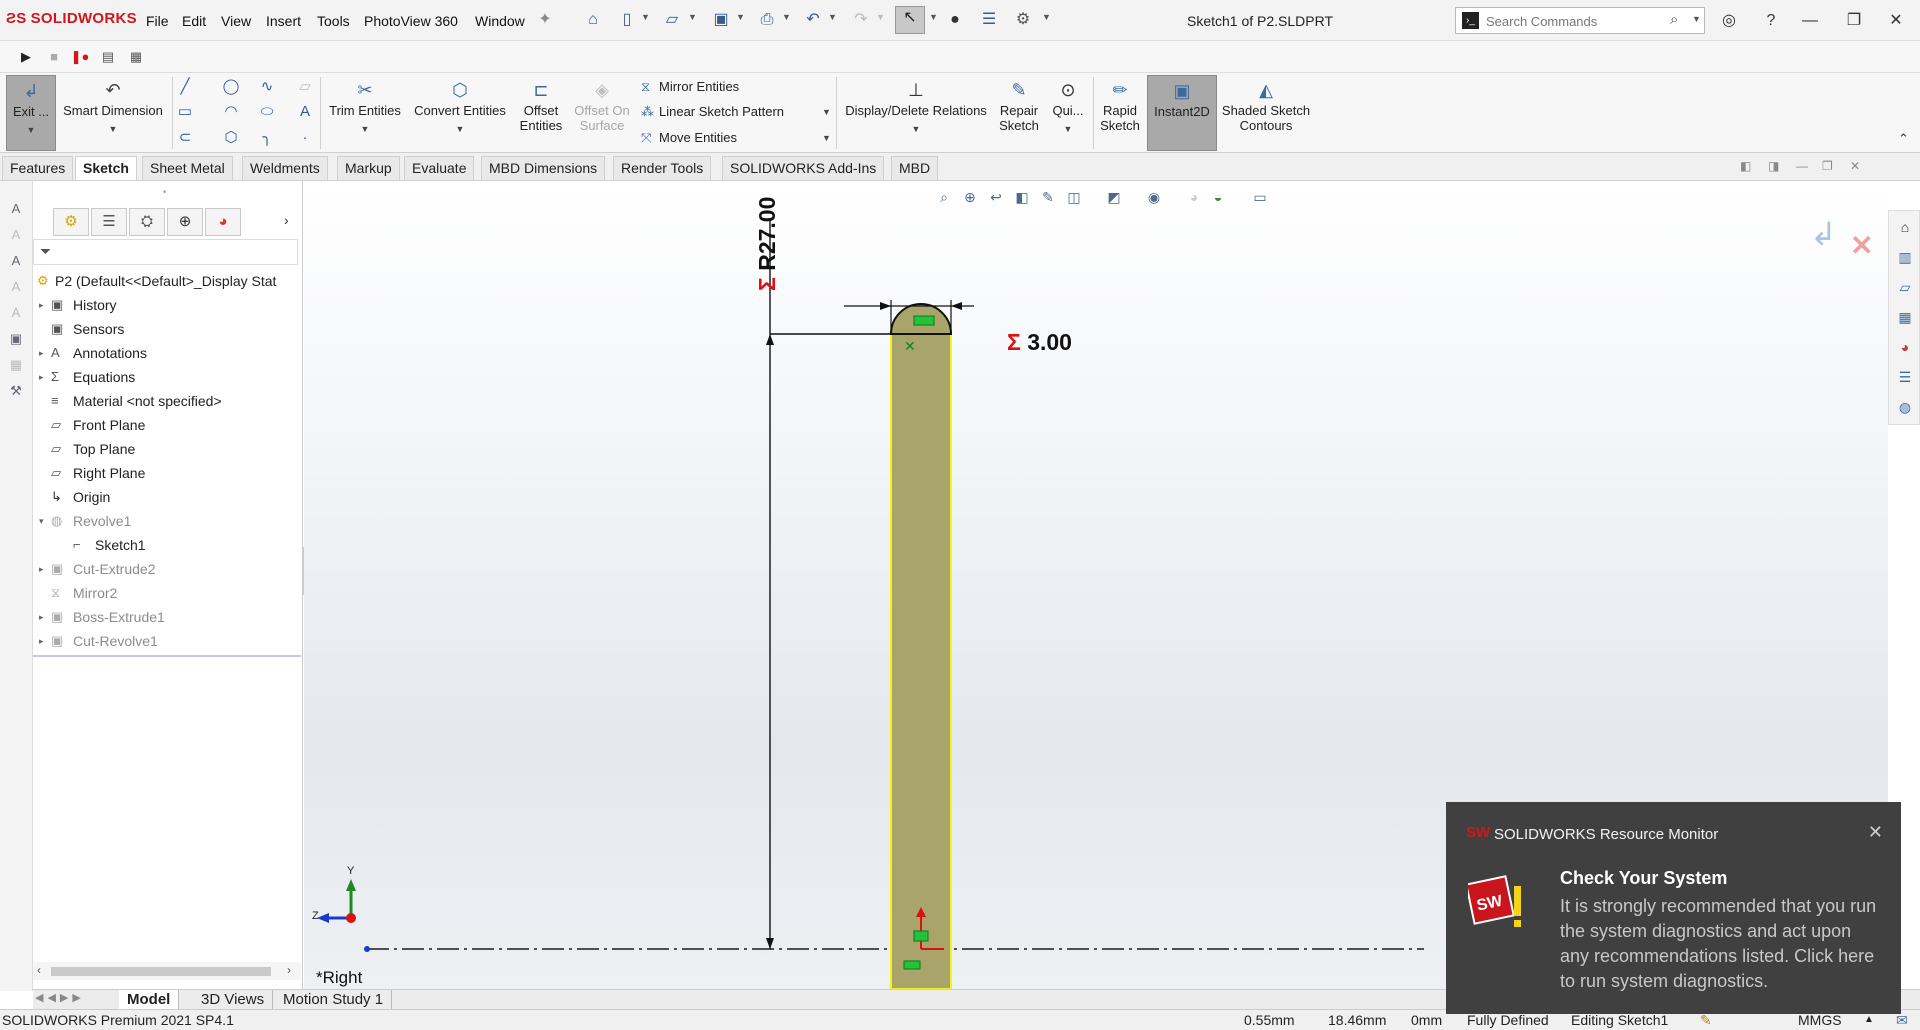 The height and width of the screenshot is (1030, 1920). Describe the element at coordinates (924, 320) in the screenshot. I see `horizontal-relation-icon` at that location.